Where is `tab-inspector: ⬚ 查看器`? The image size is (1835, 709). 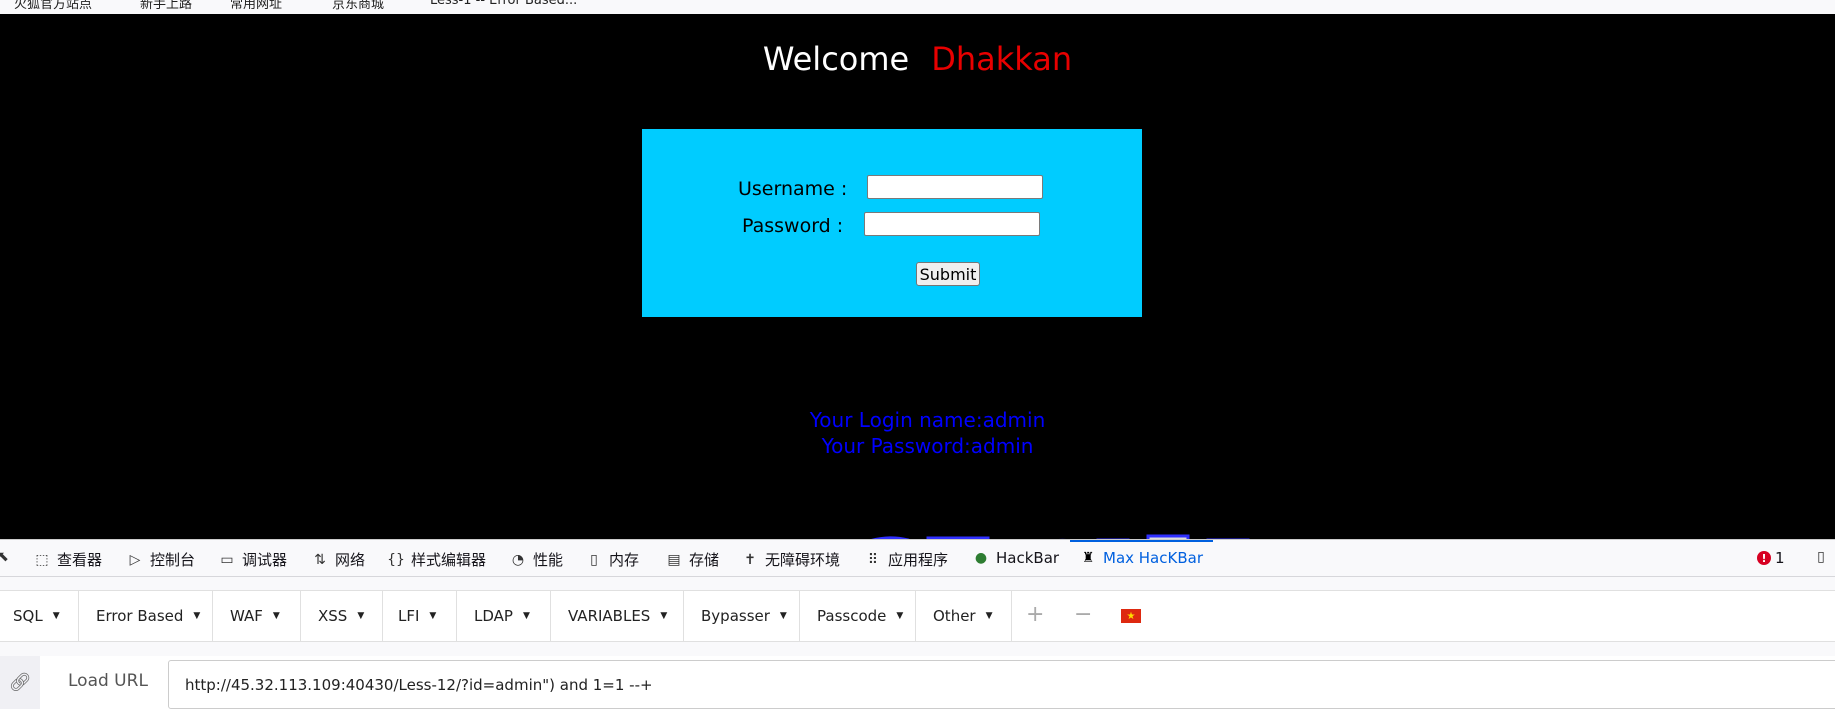 tab-inspector: ⬚ 查看器 is located at coordinates (67, 559).